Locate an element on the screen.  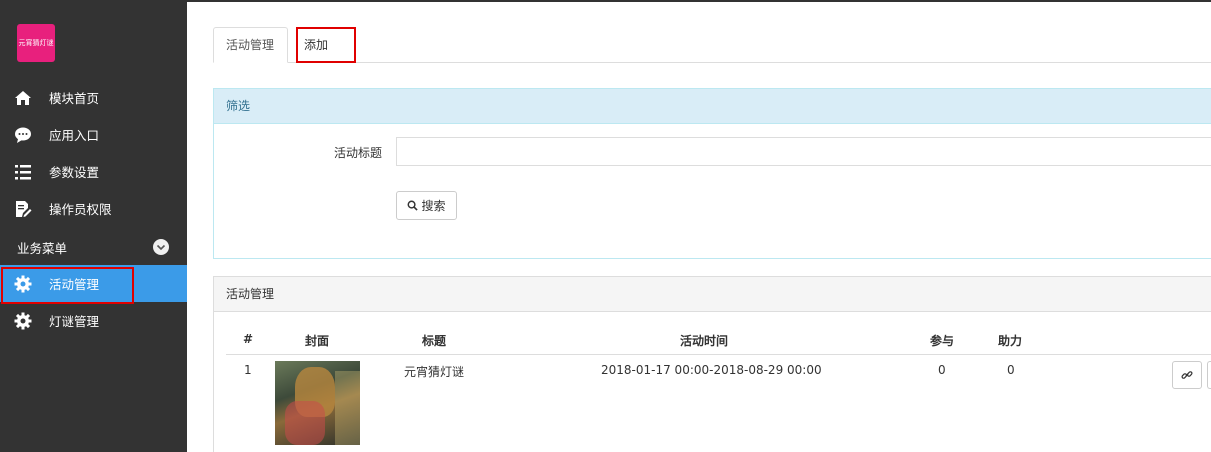
header-divider is located at coordinates (718, 354).